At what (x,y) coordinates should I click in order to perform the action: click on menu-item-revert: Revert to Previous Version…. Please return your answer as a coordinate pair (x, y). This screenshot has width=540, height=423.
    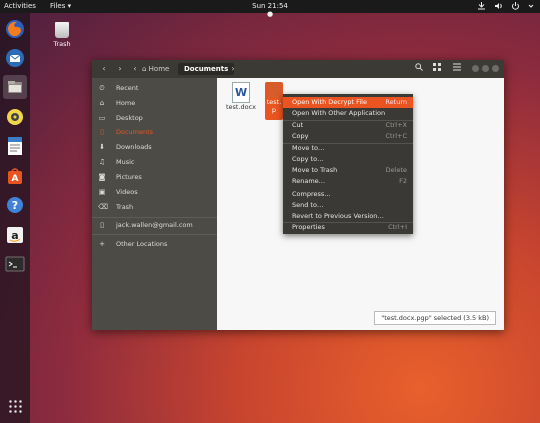
    Looking at the image, I should click on (348, 216).